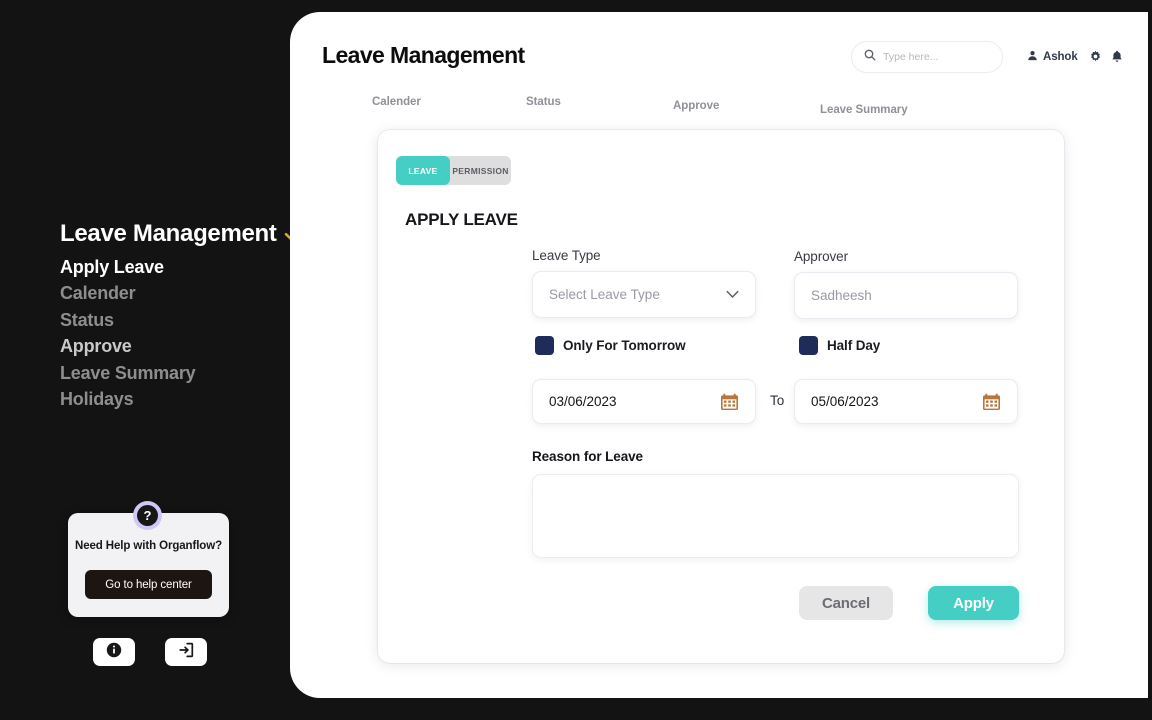  Describe the element at coordinates (864, 110) in the screenshot. I see `tab-leave-summary: Leave Summary` at that location.